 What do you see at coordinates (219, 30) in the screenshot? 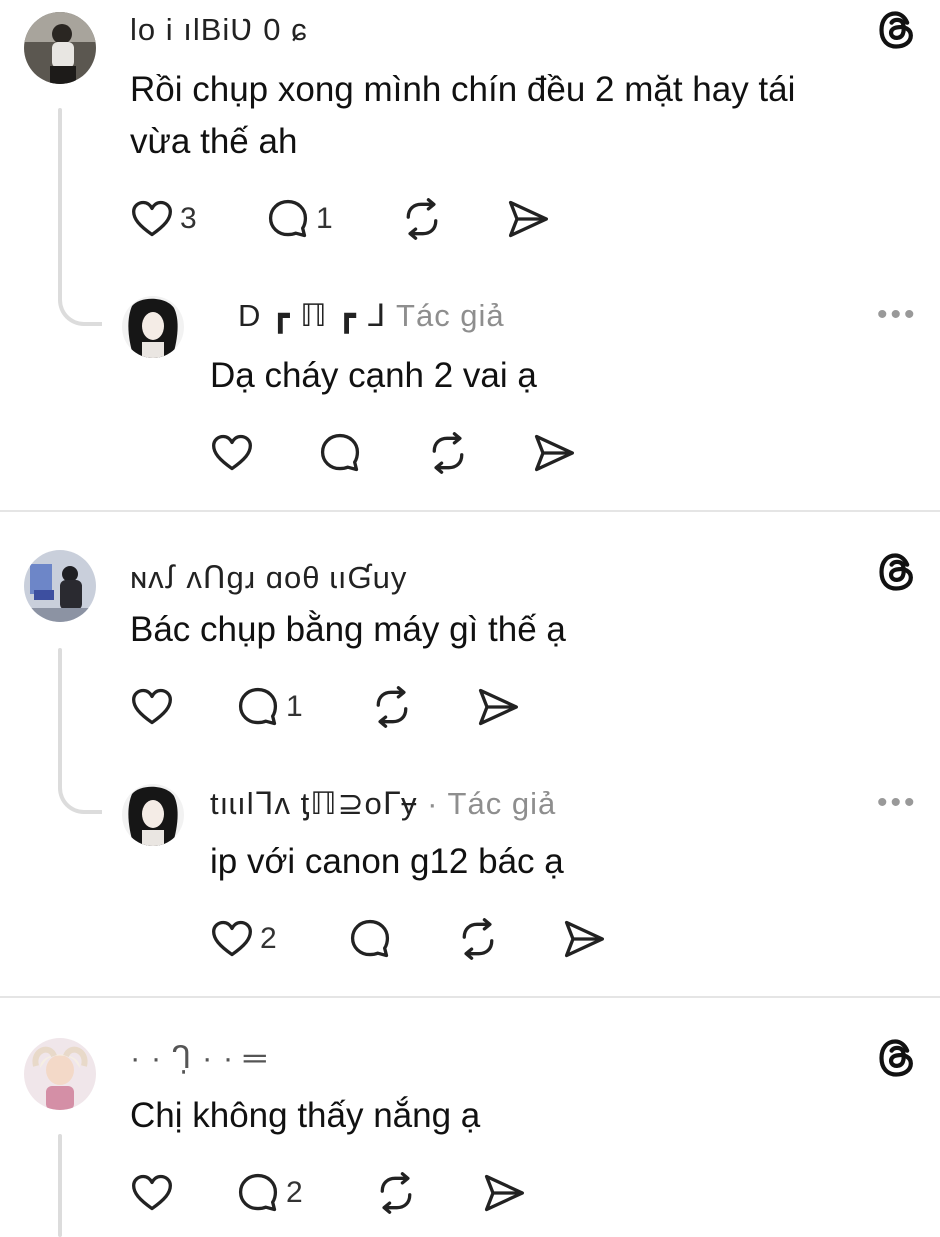
I see `comment-username: lo i ılBiƲ 0 ɕ` at bounding box center [219, 30].